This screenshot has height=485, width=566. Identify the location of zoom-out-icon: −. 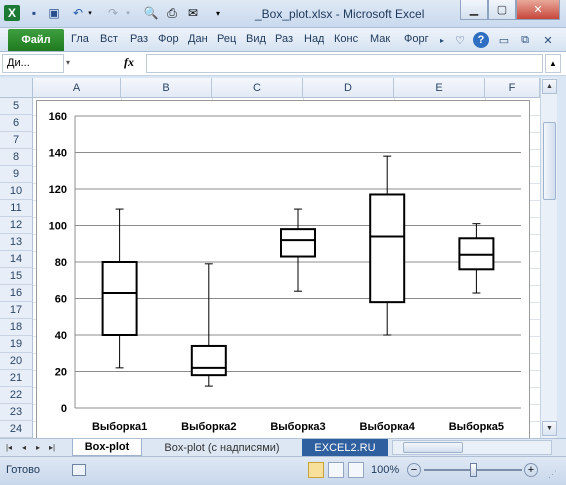
(414, 470).